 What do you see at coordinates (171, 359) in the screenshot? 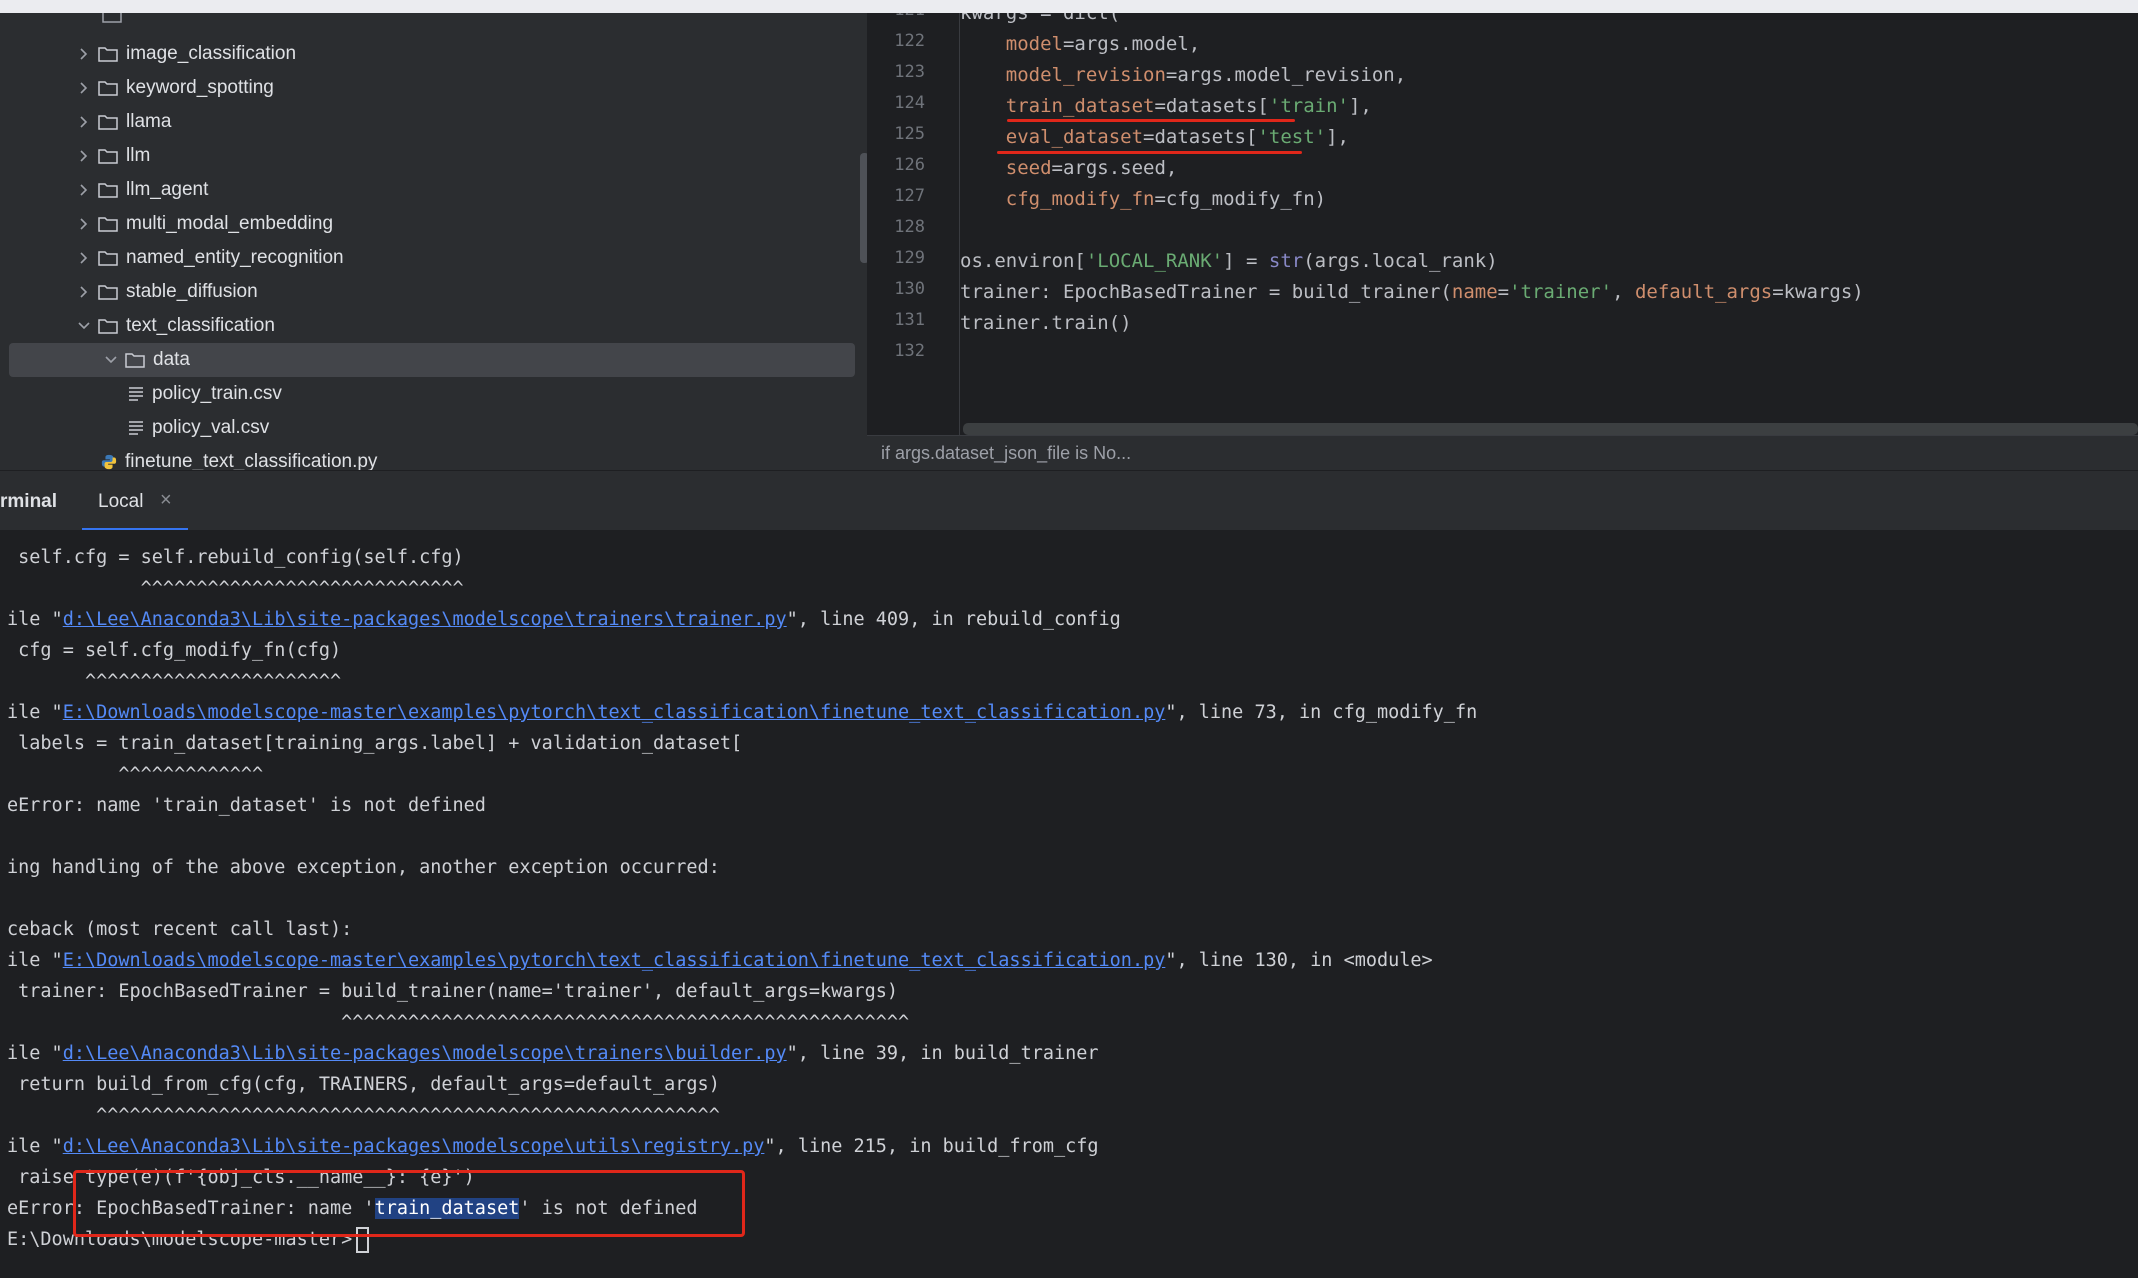
I see `tree-item-label: data` at bounding box center [171, 359].